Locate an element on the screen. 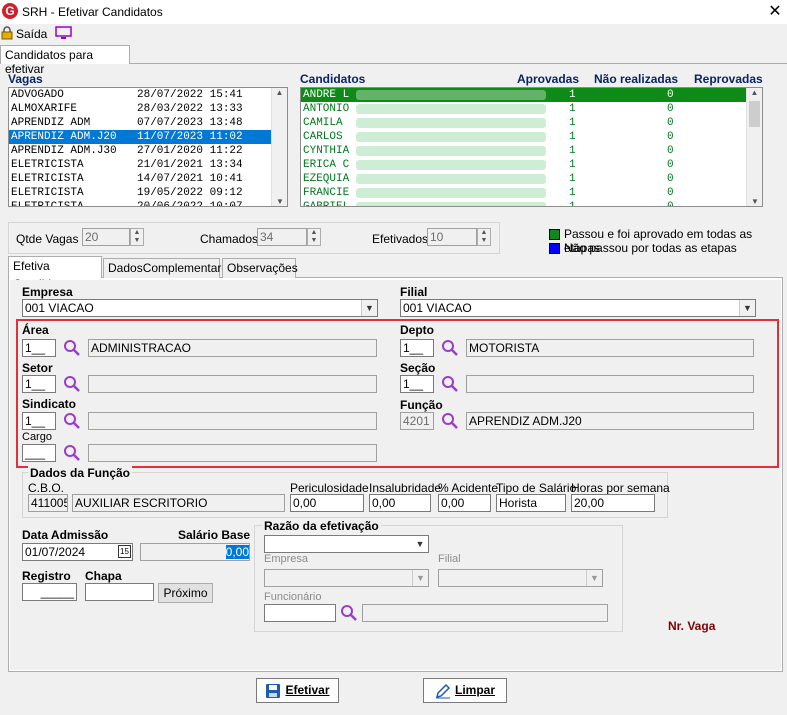  setor-search-icon is located at coordinates (72, 384).